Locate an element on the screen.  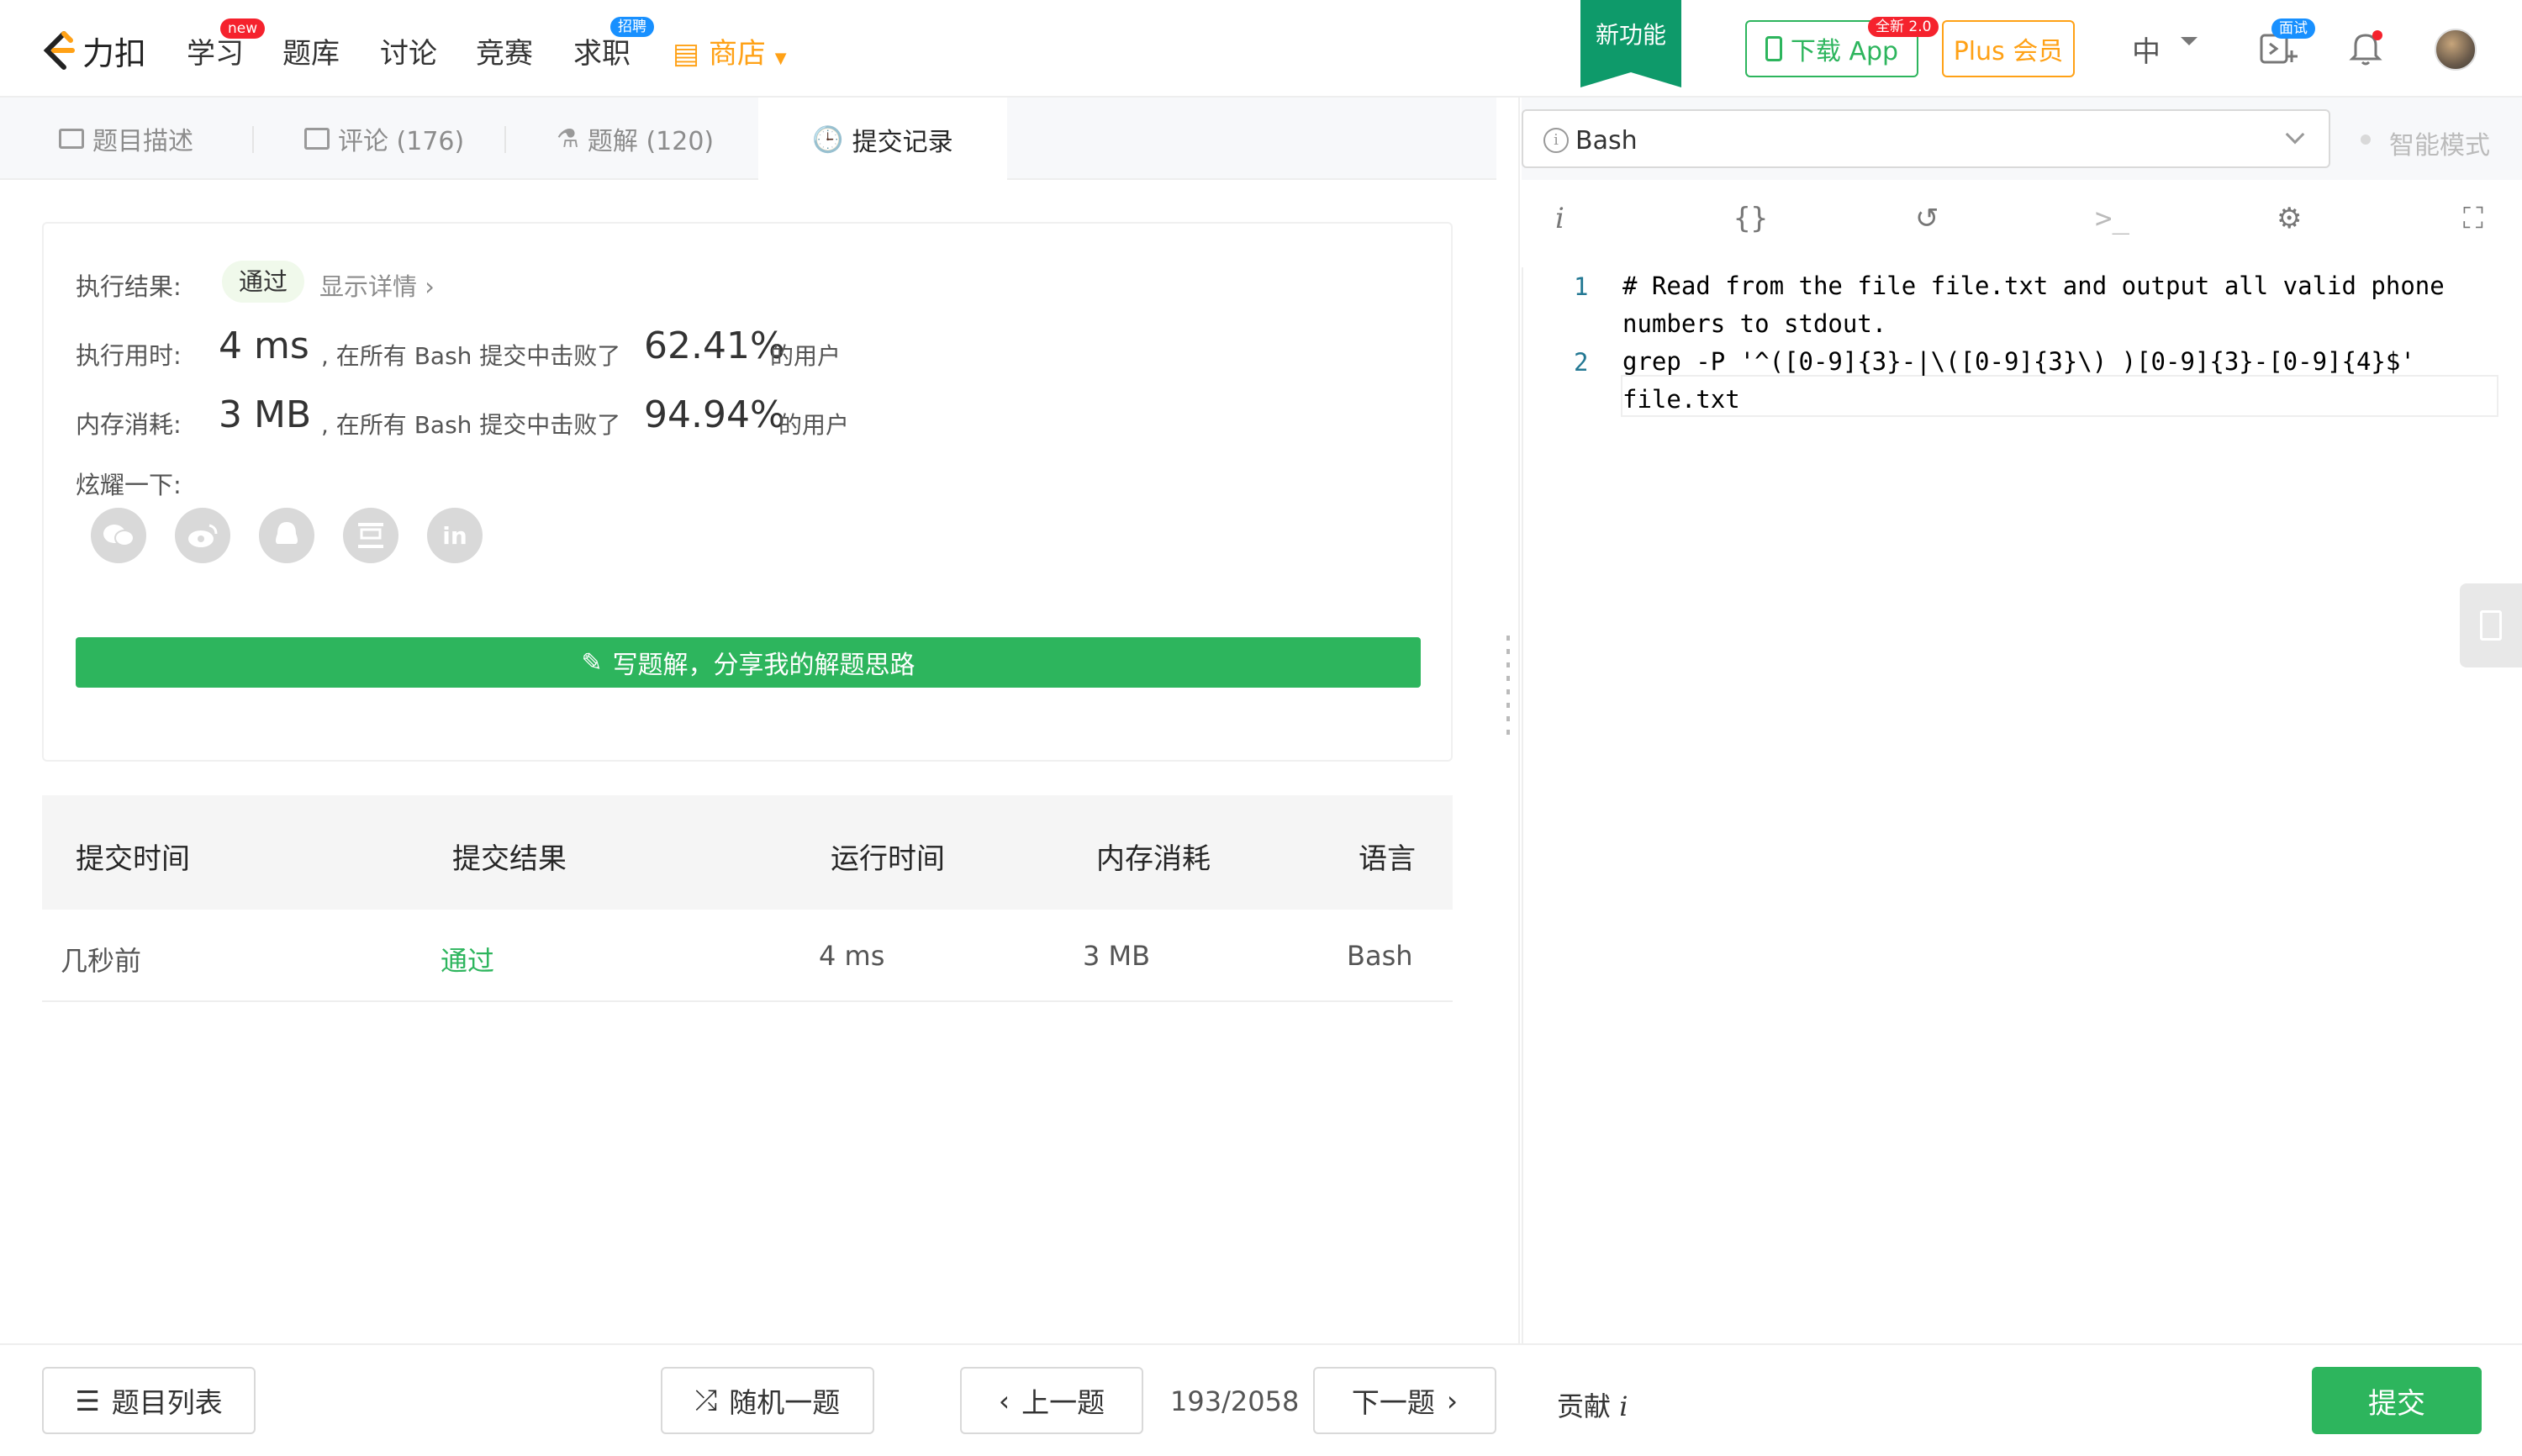
console-icon: >_ is located at coordinates (2112, 218).